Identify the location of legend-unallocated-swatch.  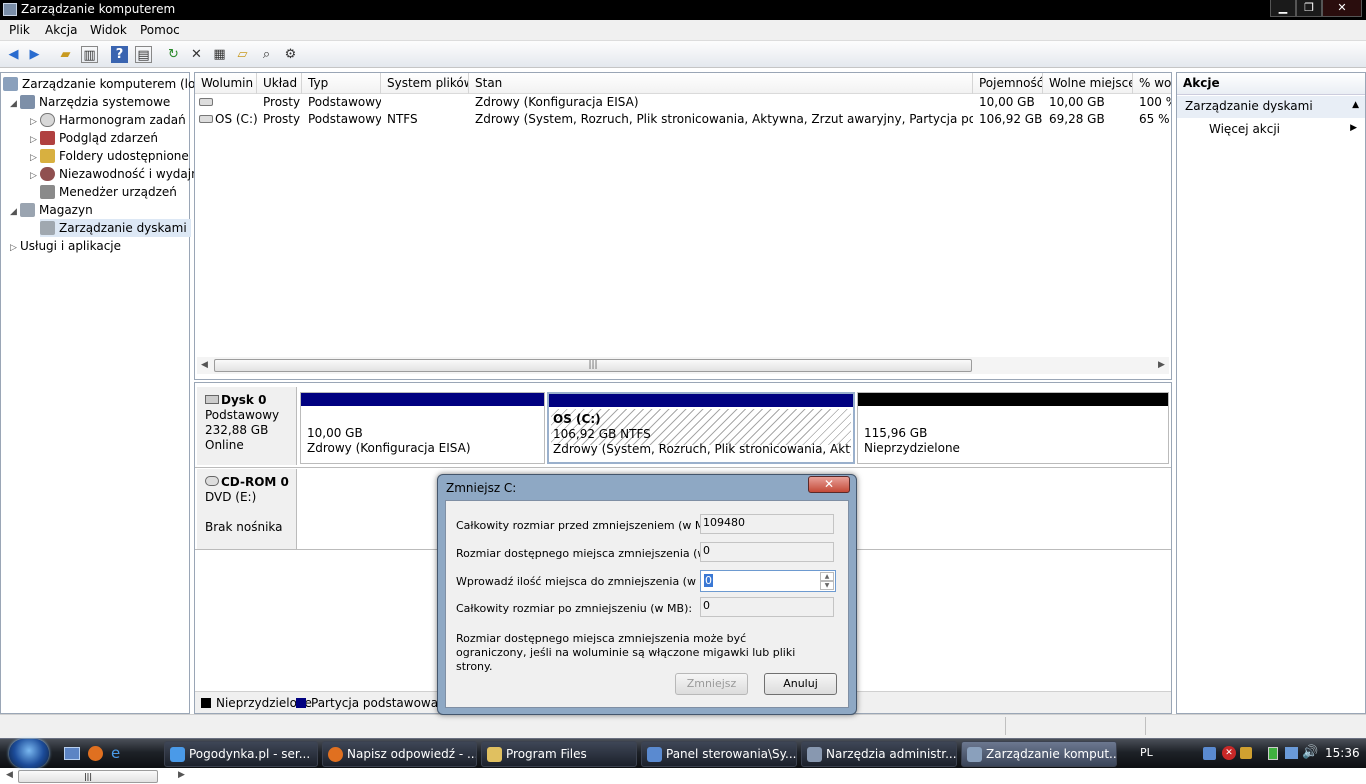
(206, 703).